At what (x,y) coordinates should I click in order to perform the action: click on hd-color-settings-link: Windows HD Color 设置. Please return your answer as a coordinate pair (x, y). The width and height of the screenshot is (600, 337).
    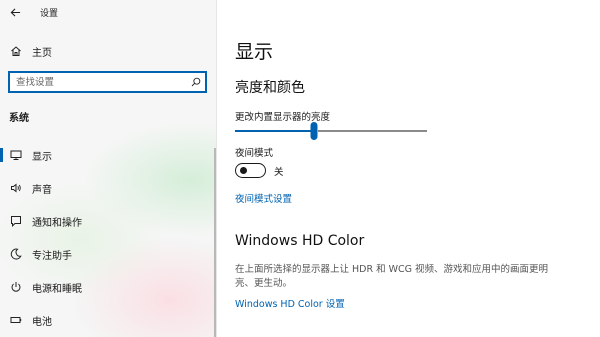
    Looking at the image, I should click on (290, 303).